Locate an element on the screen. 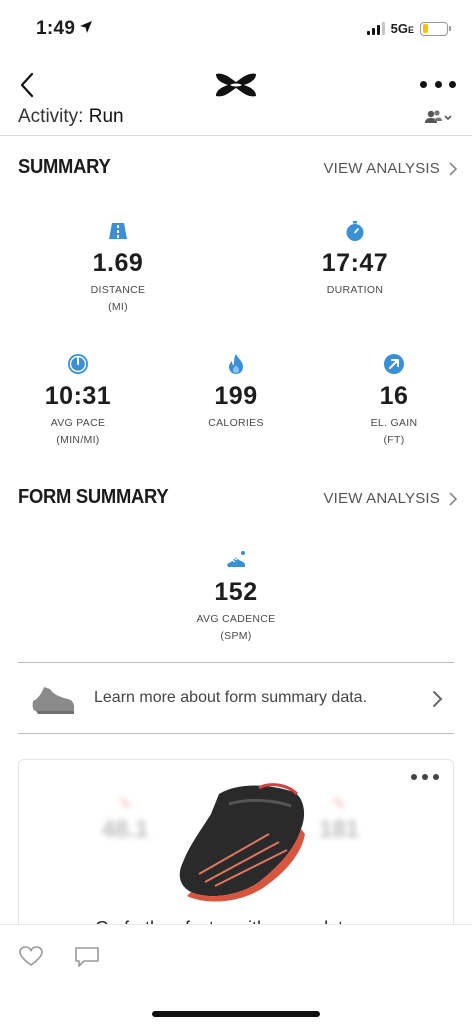 The width and height of the screenshot is (472, 1024). summary-view-analysis-link: VIEW ANALYSIS is located at coordinates (390, 168).